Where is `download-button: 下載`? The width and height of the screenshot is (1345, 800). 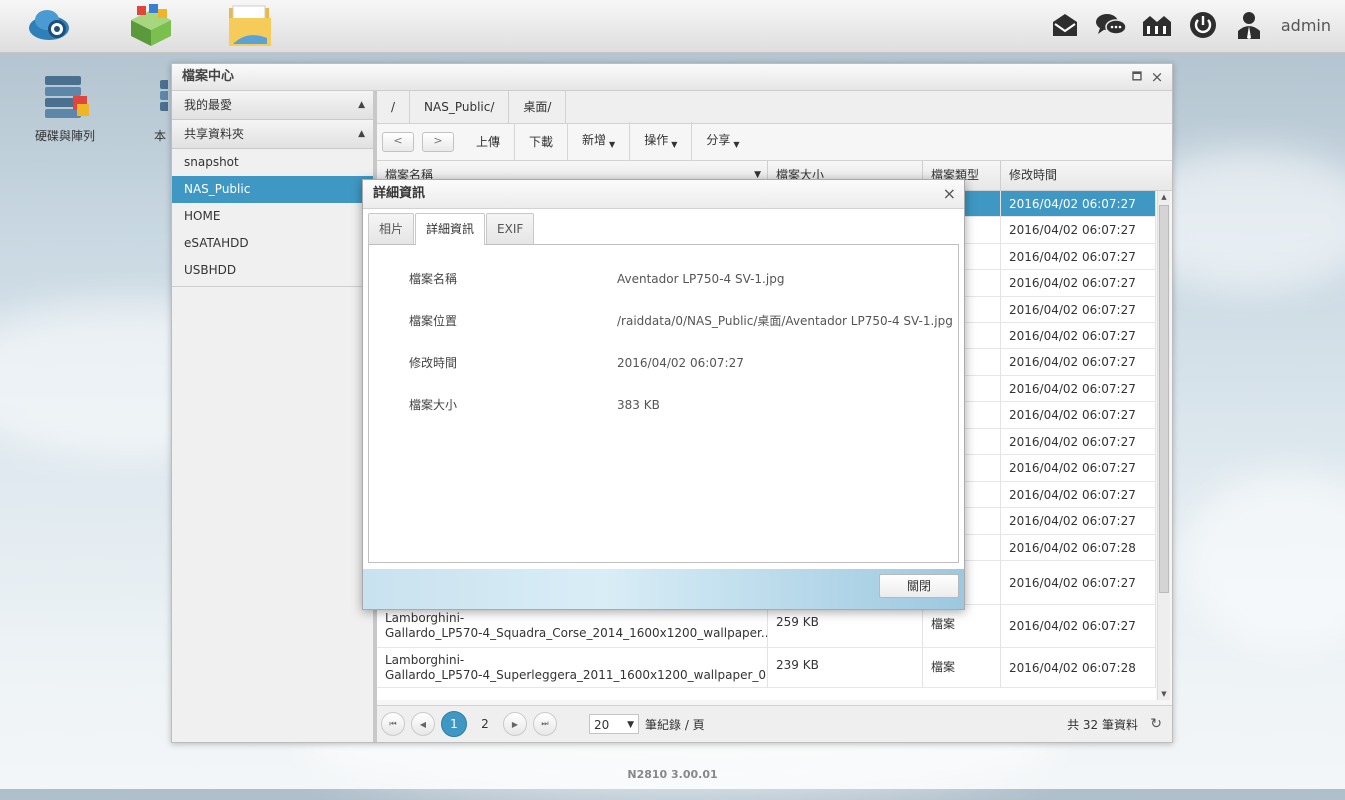
download-button: 下載 is located at coordinates (542, 142).